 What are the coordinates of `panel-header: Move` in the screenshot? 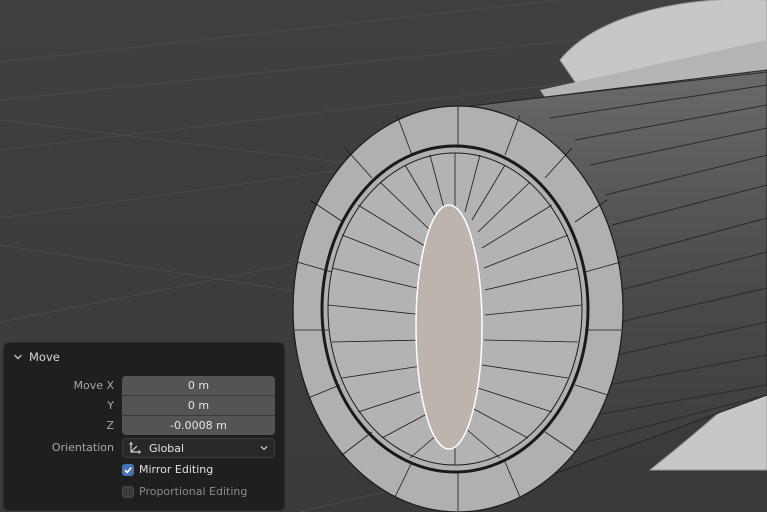 It's located at (36, 357).